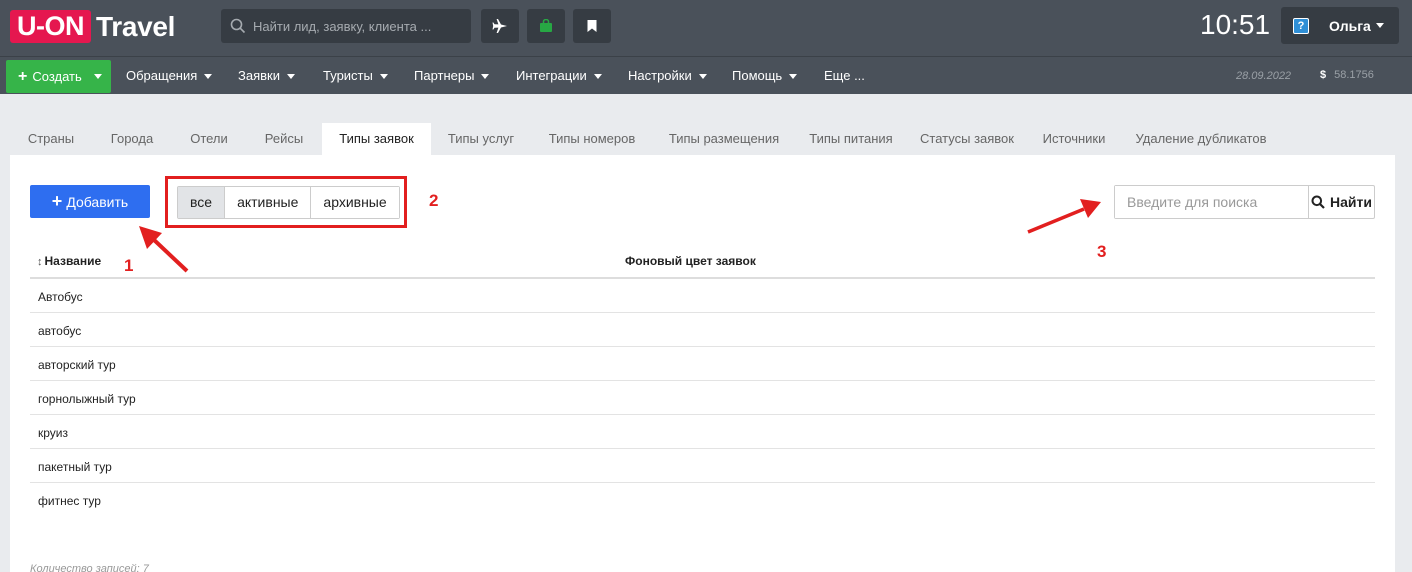 The width and height of the screenshot is (1412, 572). I want to click on bag-icon, so click(546, 25).